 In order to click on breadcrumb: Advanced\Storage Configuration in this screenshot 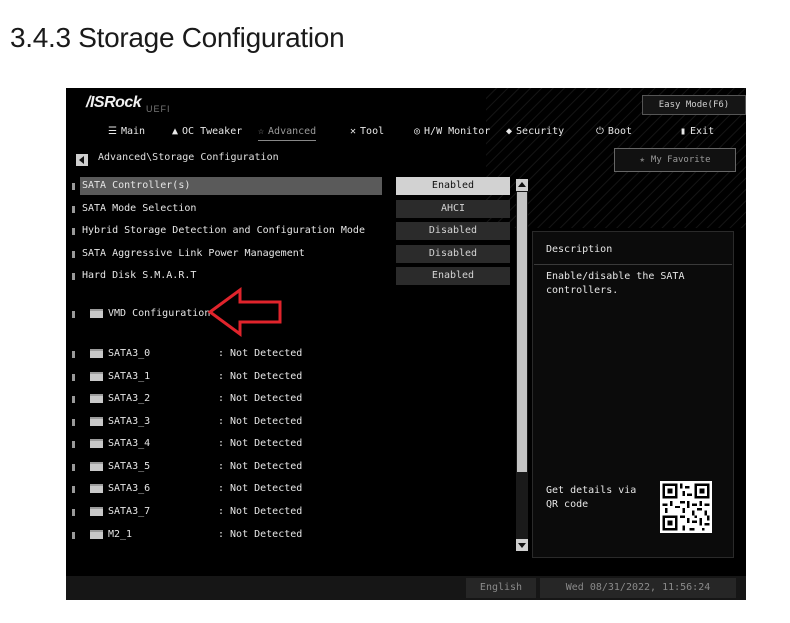, I will do `click(188, 157)`.